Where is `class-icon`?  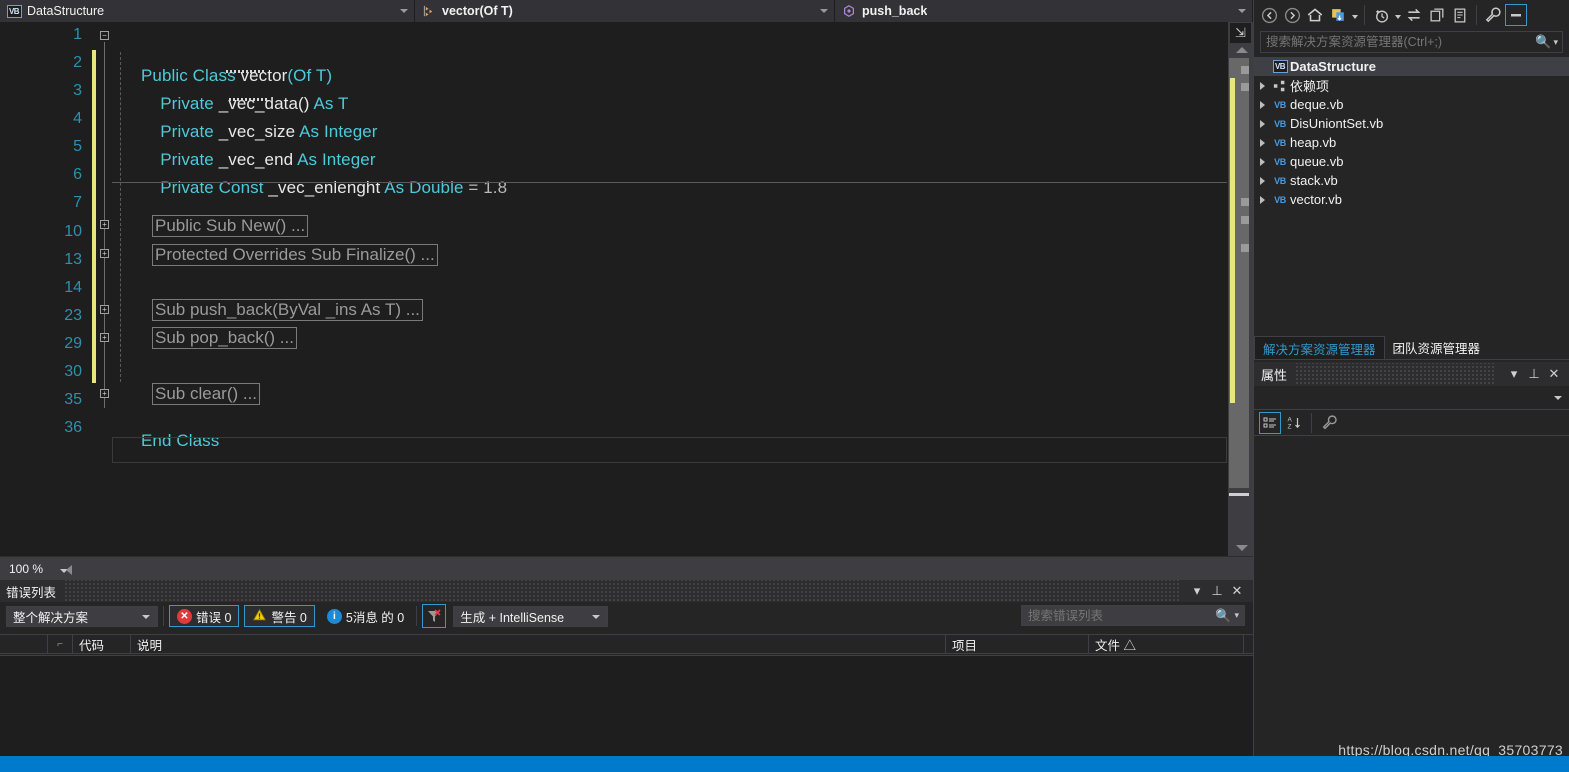 class-icon is located at coordinates (429, 11).